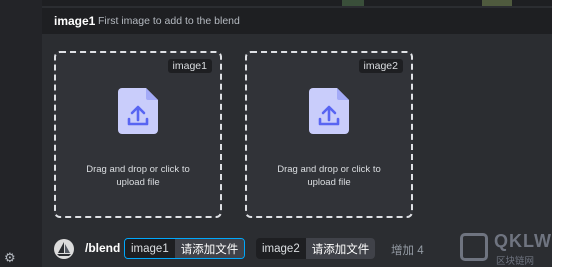 The height and width of the screenshot is (267, 568). Describe the element at coordinates (380, 66) in the screenshot. I see `dropzone-tag: image2` at that location.